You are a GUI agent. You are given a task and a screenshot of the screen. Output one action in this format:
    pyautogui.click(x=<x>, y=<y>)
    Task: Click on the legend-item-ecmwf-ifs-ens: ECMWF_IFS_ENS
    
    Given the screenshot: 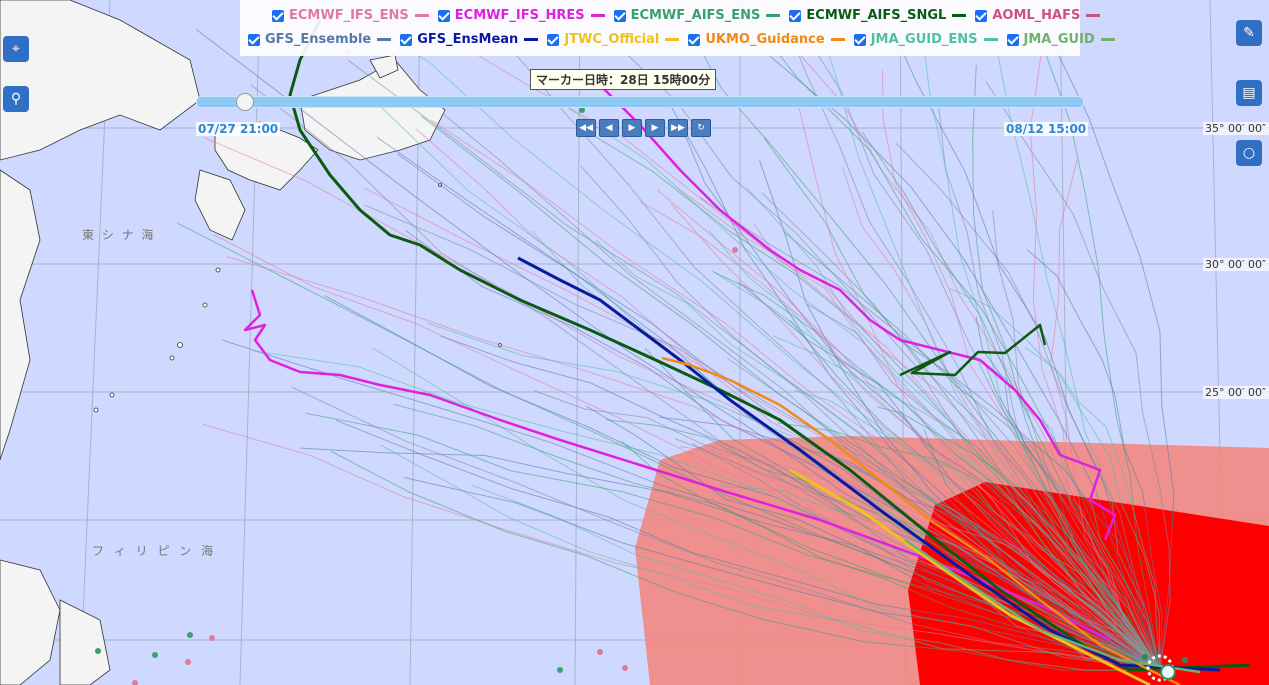 What is the action you would take?
    pyautogui.click(x=350, y=15)
    